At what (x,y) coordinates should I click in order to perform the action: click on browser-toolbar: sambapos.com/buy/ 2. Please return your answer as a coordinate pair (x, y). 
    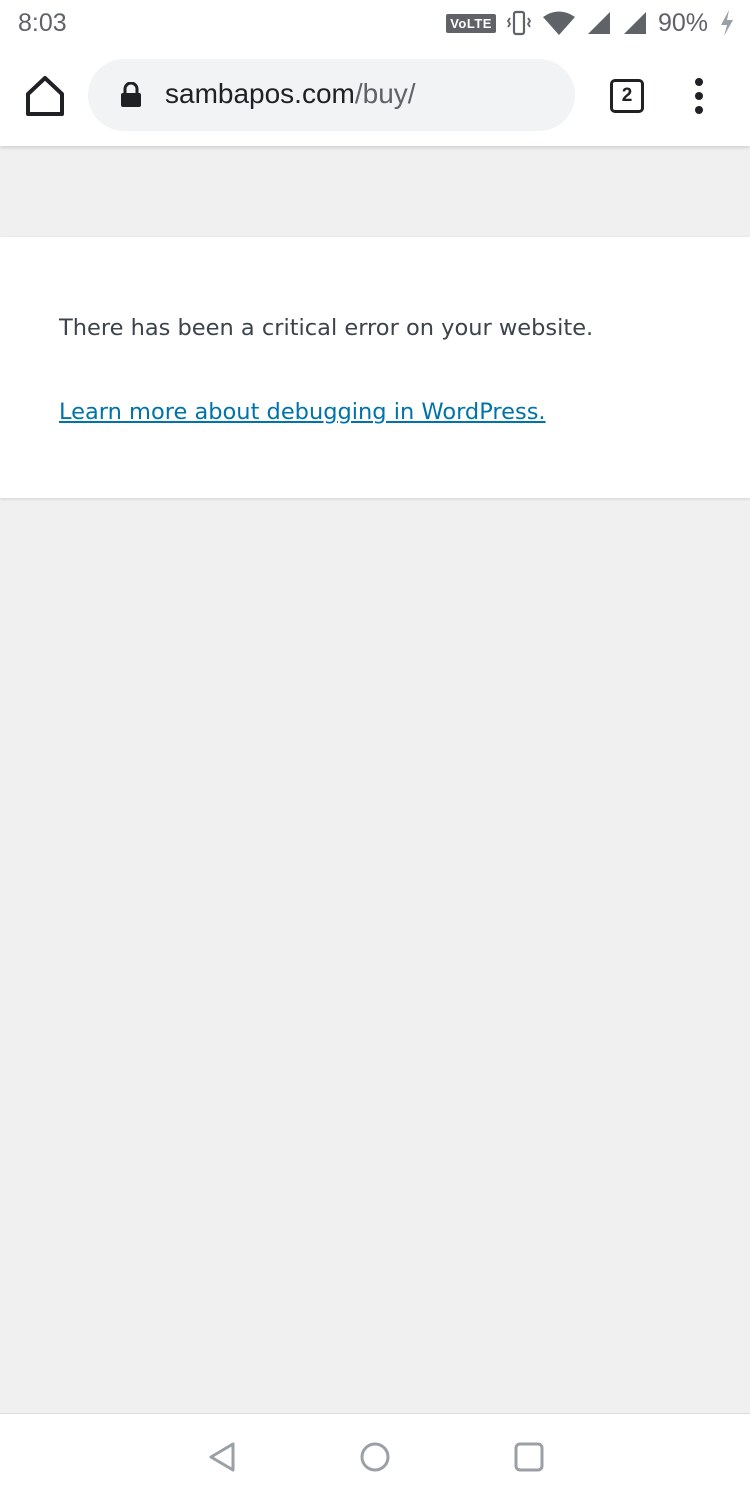
    Looking at the image, I should click on (375, 96).